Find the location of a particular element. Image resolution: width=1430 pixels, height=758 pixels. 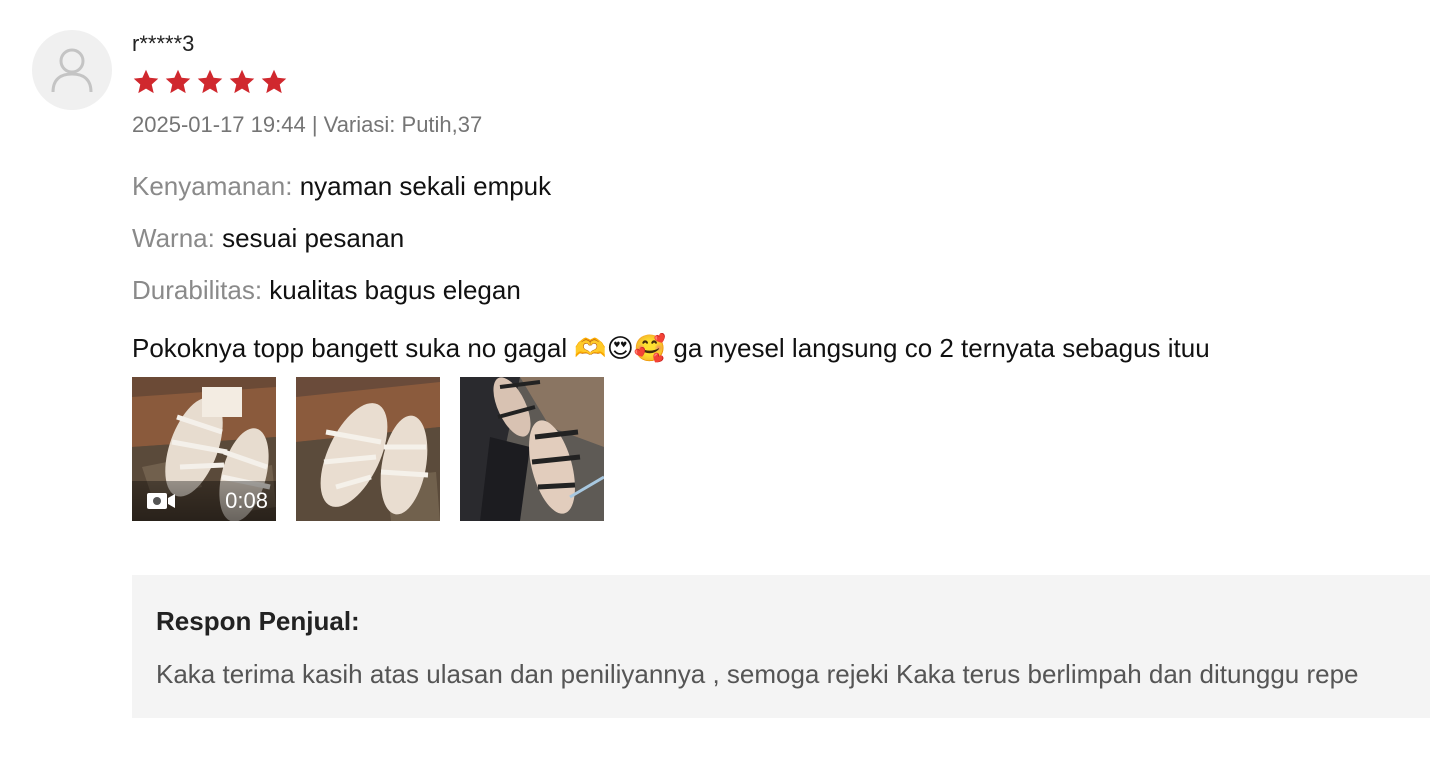

attribute-value: kualitas bagus elegan is located at coordinates (395, 290).